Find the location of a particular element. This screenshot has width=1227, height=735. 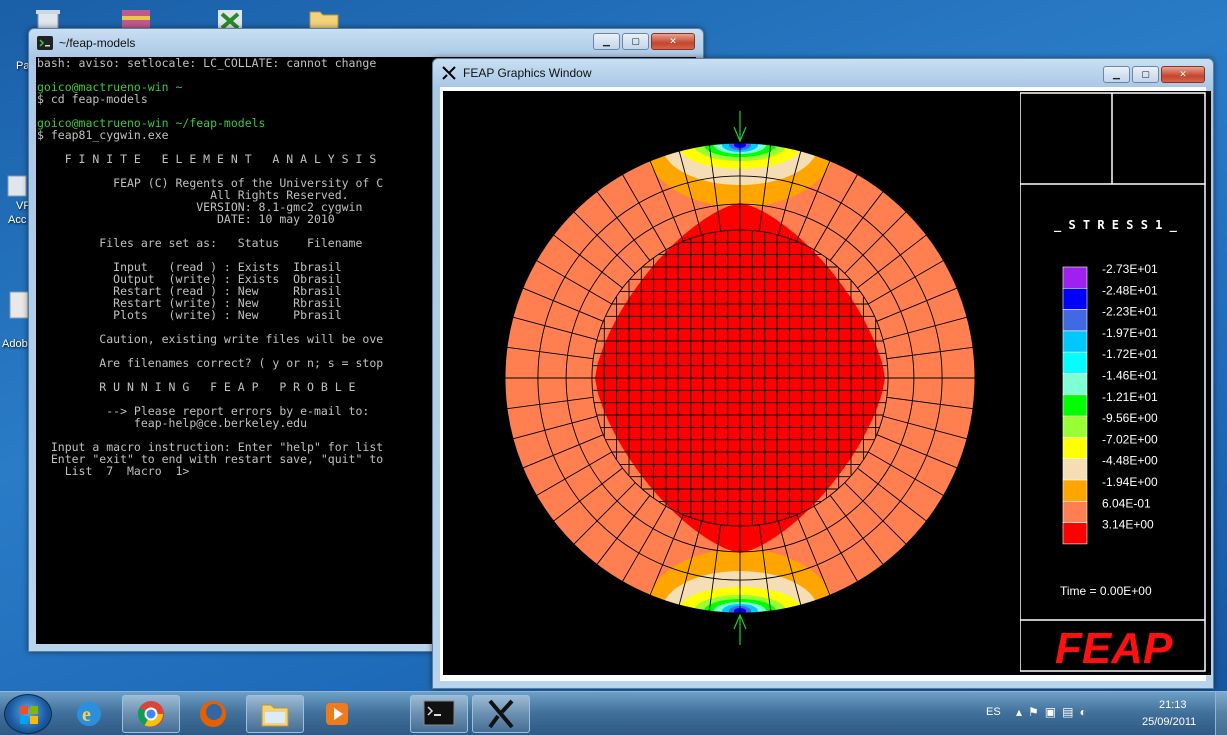

legend-title: _ S T R E S S 1 _ is located at coordinates (1116, 225).